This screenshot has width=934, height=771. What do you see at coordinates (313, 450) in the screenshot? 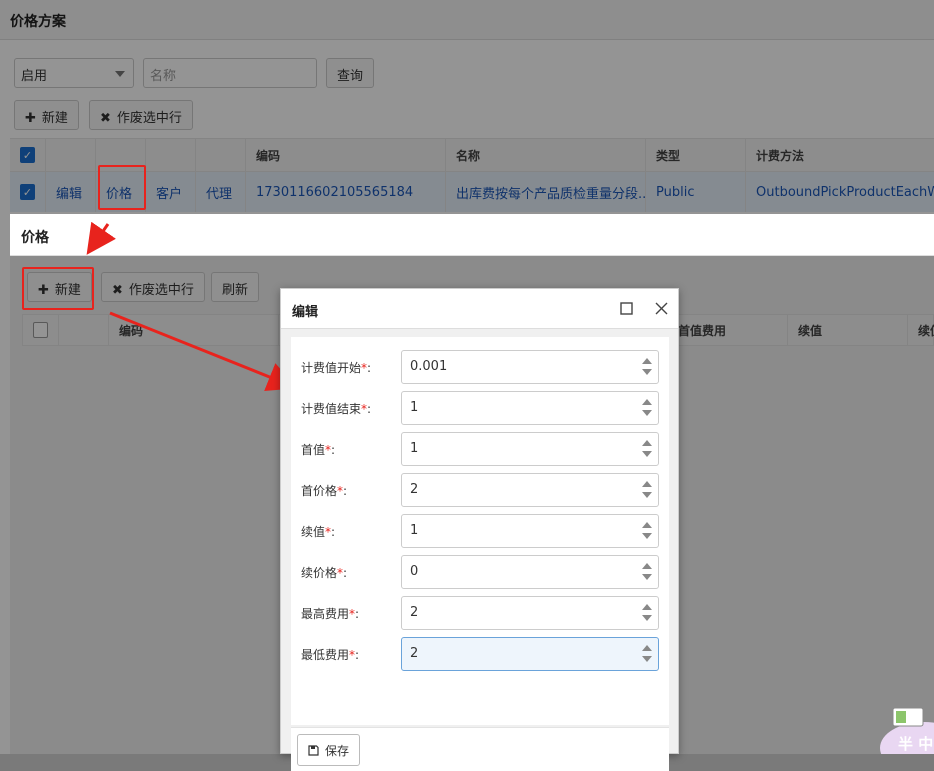
I see `field-label-text: 首值` at bounding box center [313, 450].